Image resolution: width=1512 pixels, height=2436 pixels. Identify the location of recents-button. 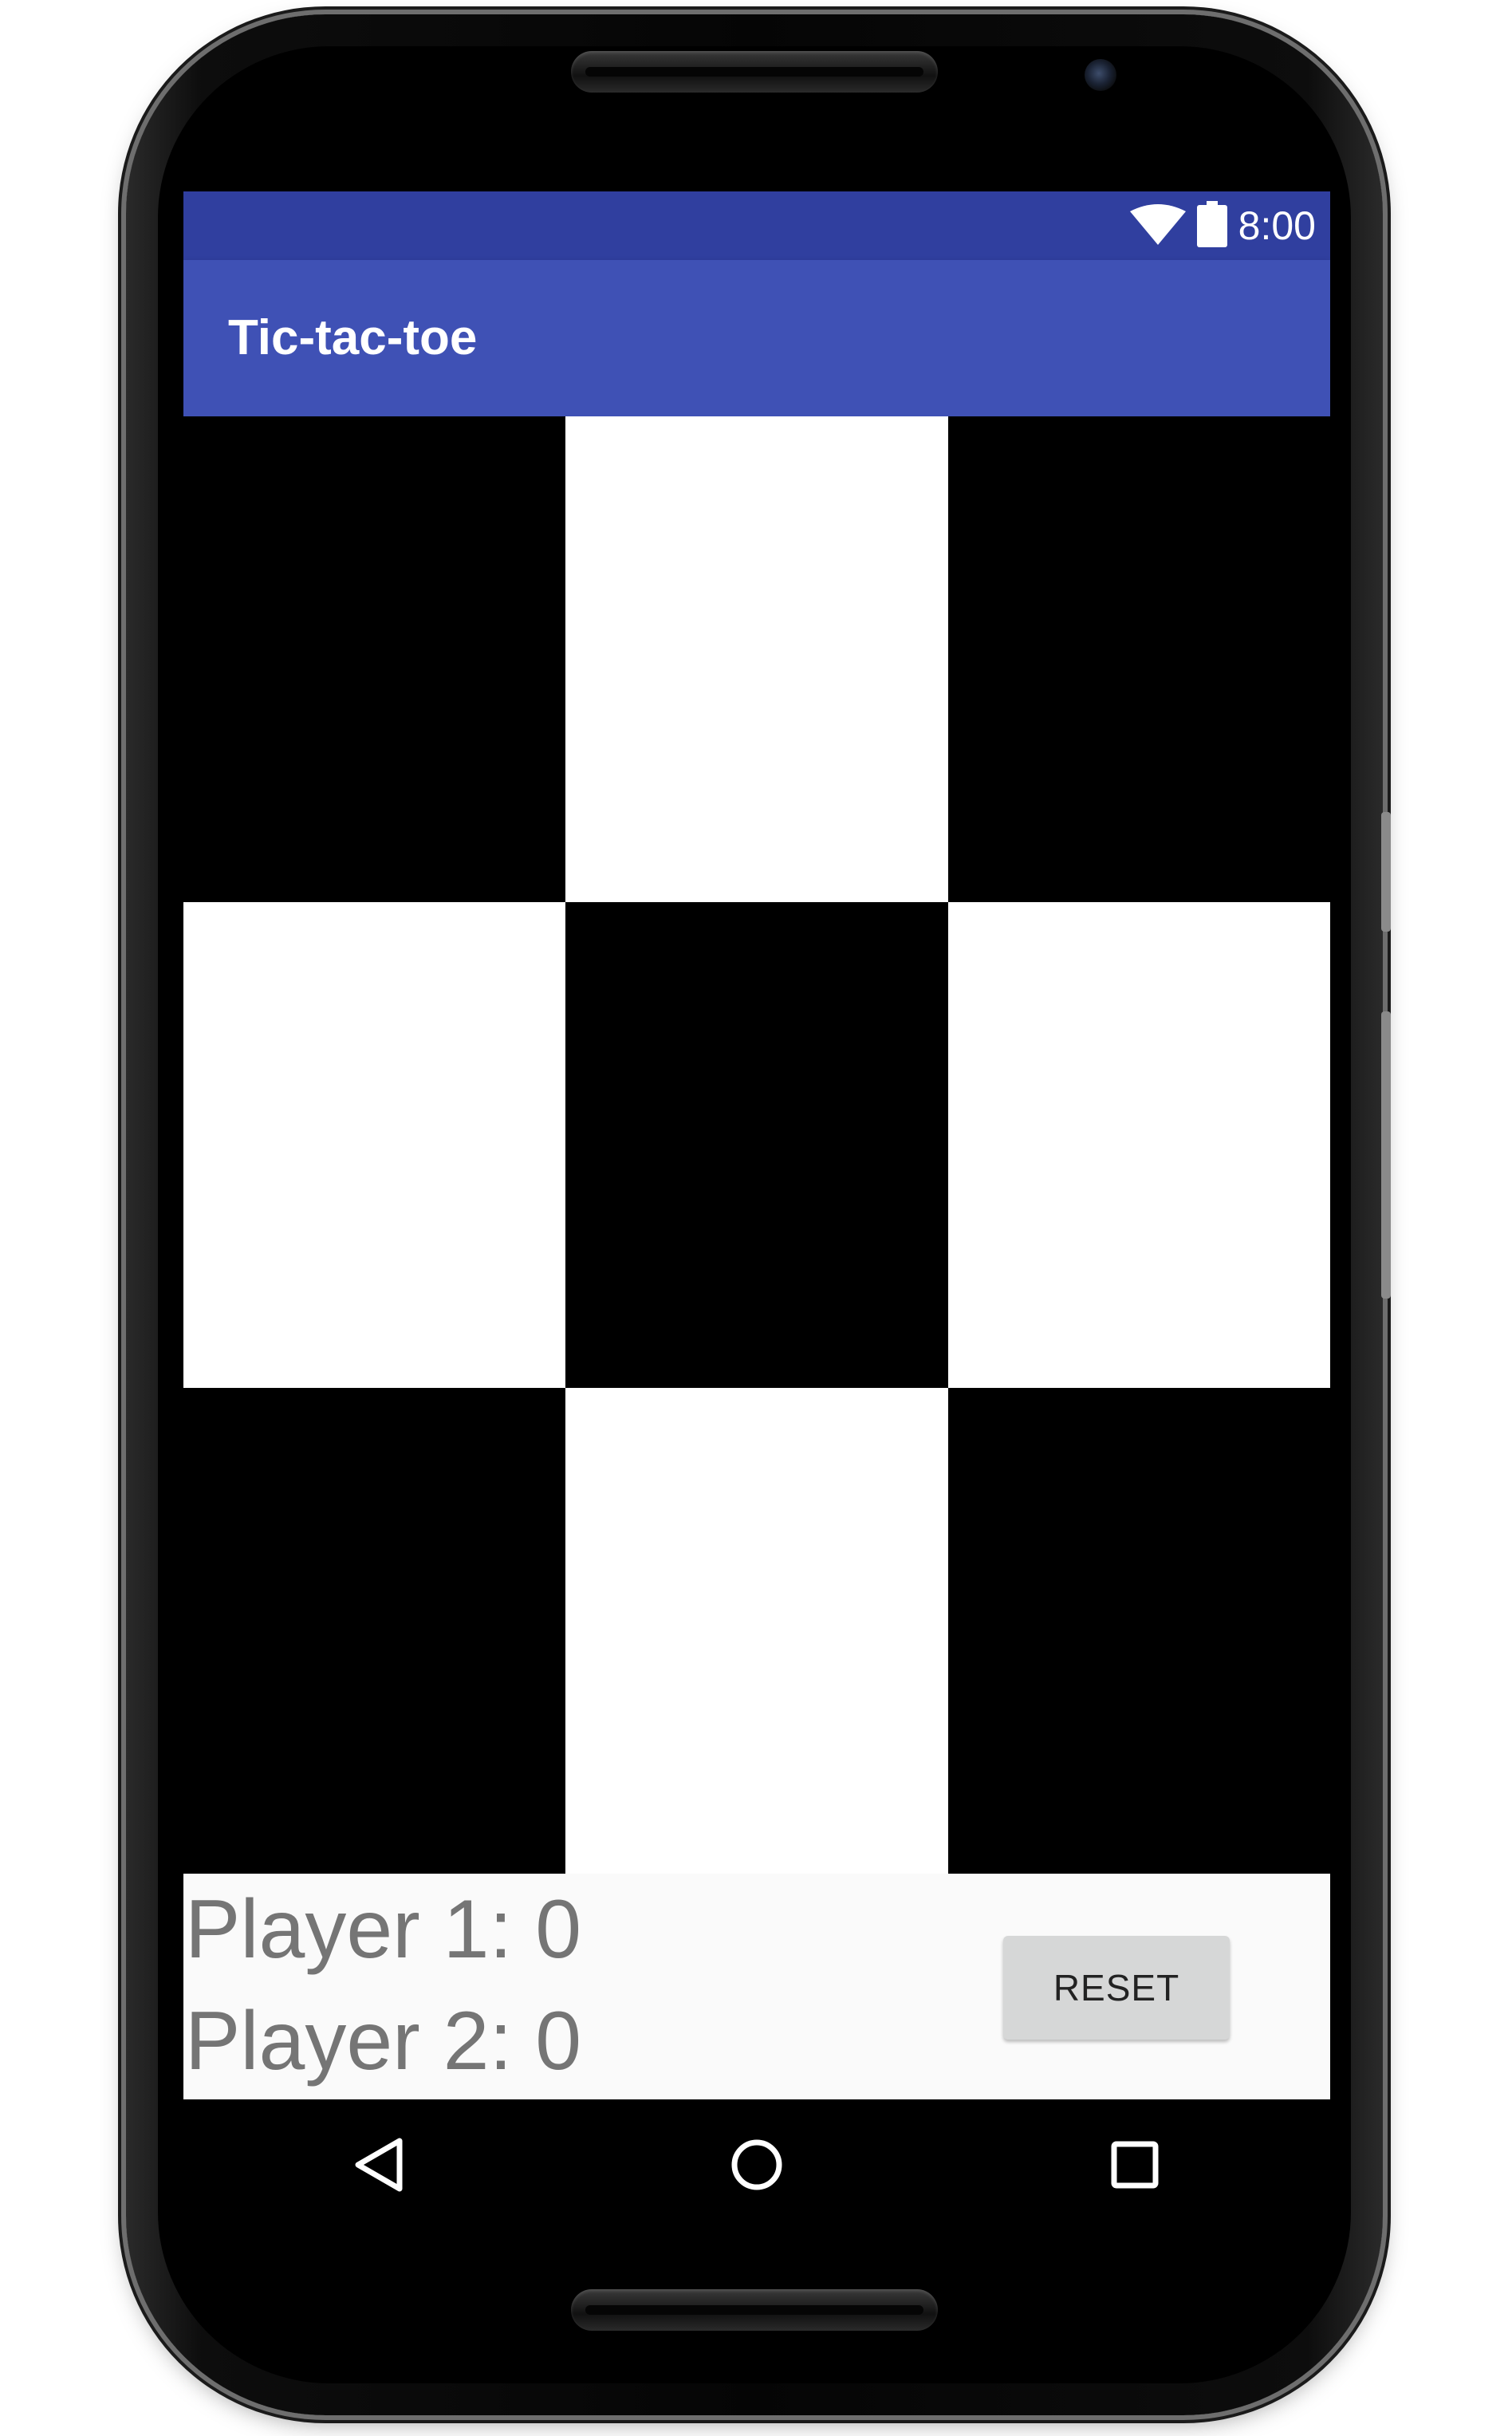
(1135, 2167).